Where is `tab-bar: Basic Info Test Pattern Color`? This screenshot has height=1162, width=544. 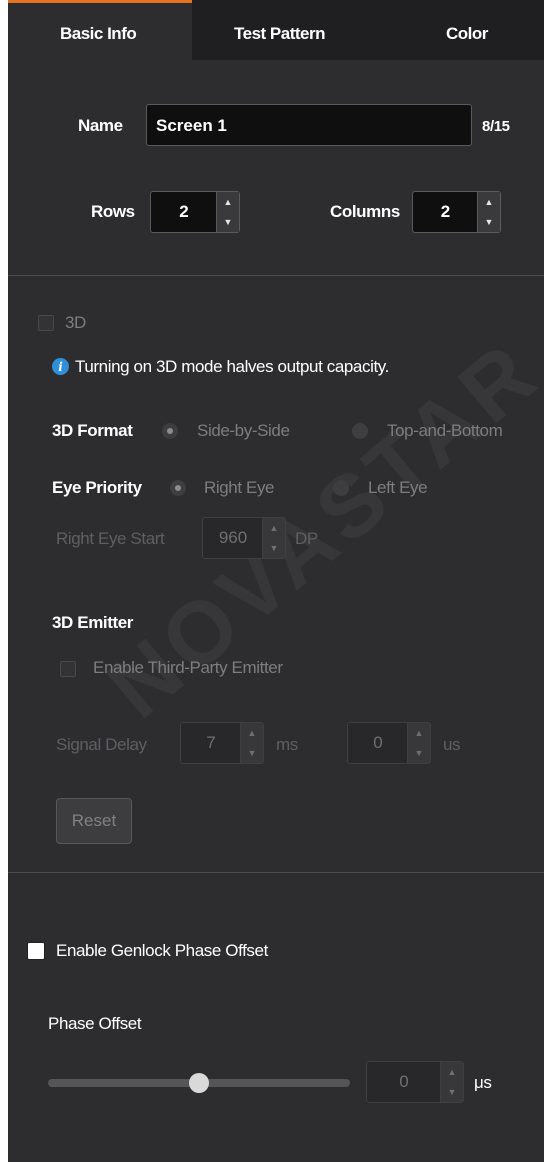
tab-bar: Basic Info Test Pattern Color is located at coordinates (276, 30).